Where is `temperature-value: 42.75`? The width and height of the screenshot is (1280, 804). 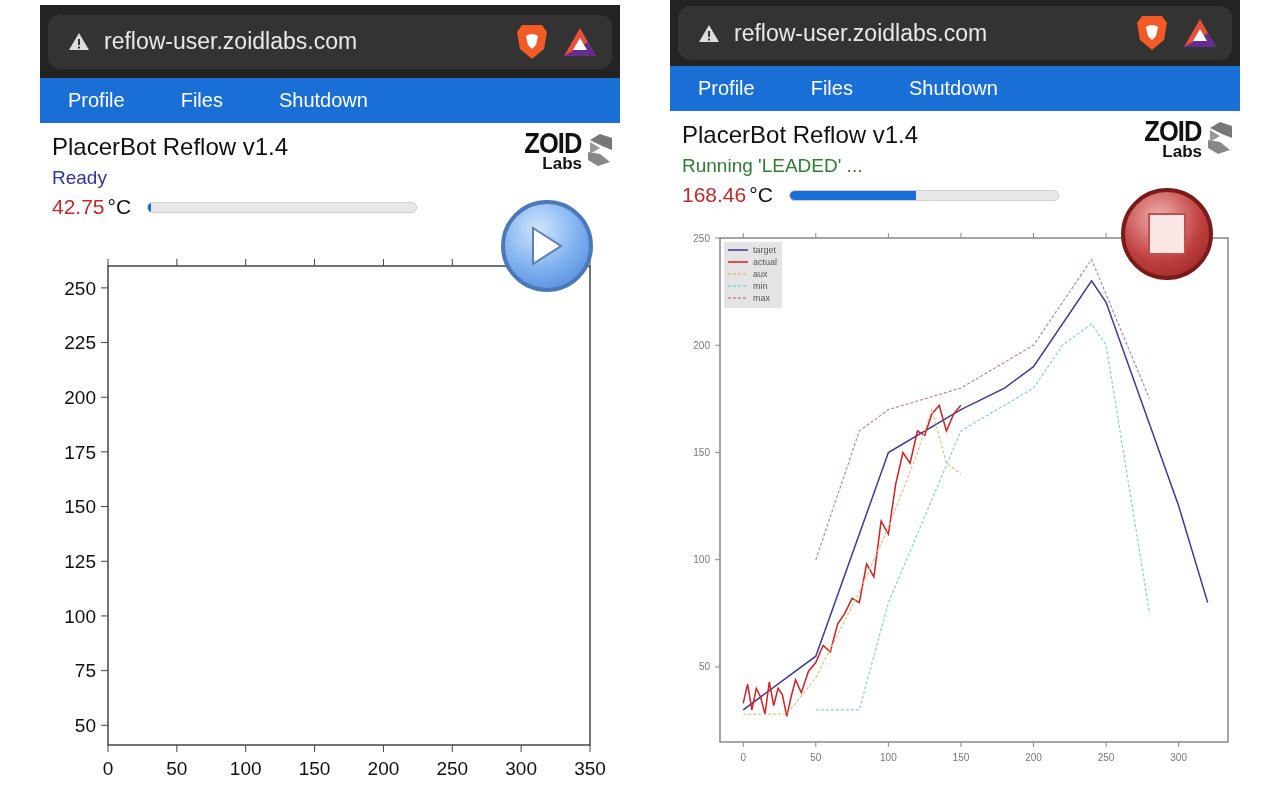
temperature-value: 42.75 is located at coordinates (78, 207).